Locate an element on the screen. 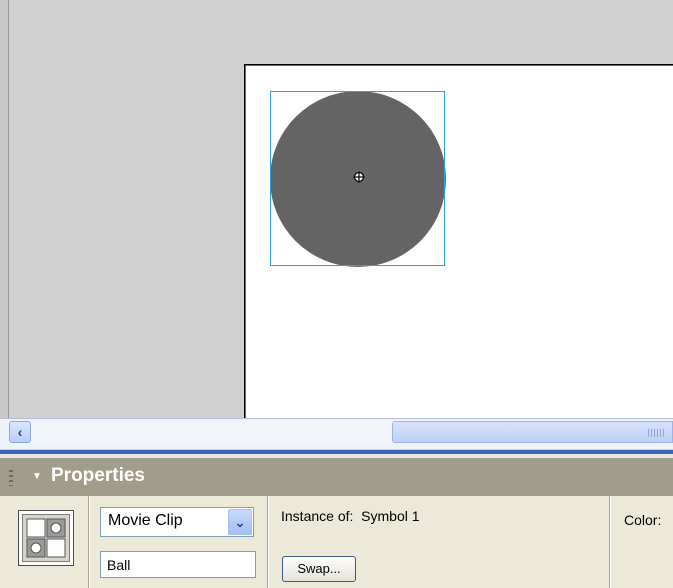  instance-of-label: Instance of: Symbol 1 is located at coordinates (350, 516).